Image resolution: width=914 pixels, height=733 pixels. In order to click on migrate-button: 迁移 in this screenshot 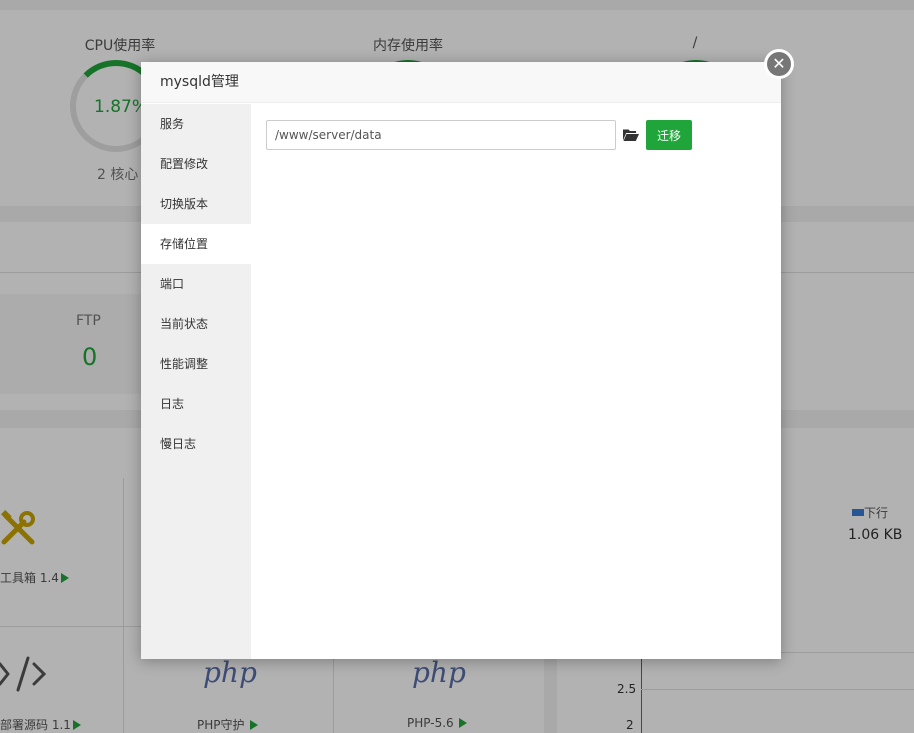, I will do `click(669, 135)`.